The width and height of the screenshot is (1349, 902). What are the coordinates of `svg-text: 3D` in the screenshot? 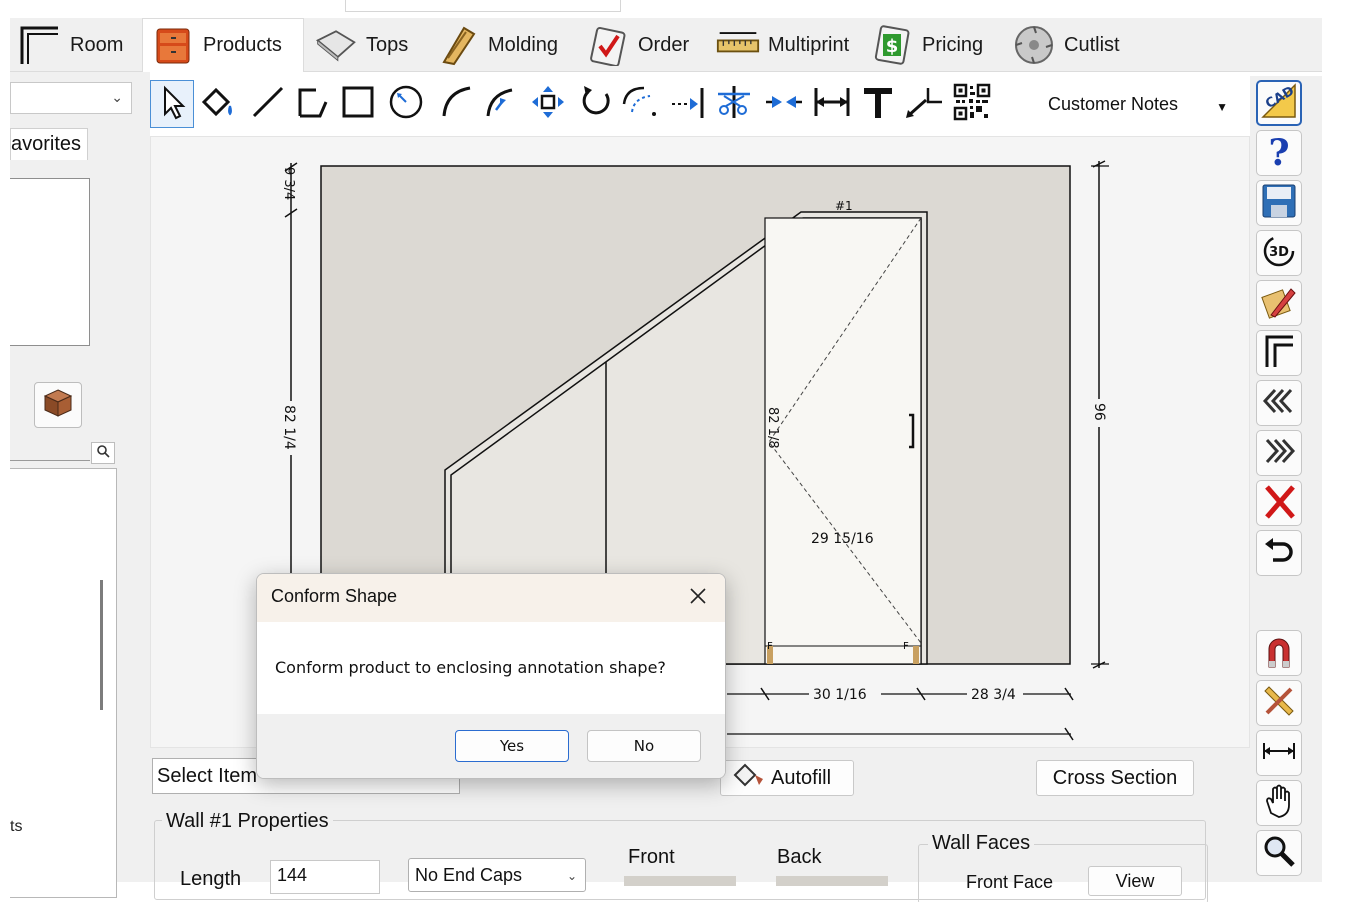 It's located at (1279, 252).